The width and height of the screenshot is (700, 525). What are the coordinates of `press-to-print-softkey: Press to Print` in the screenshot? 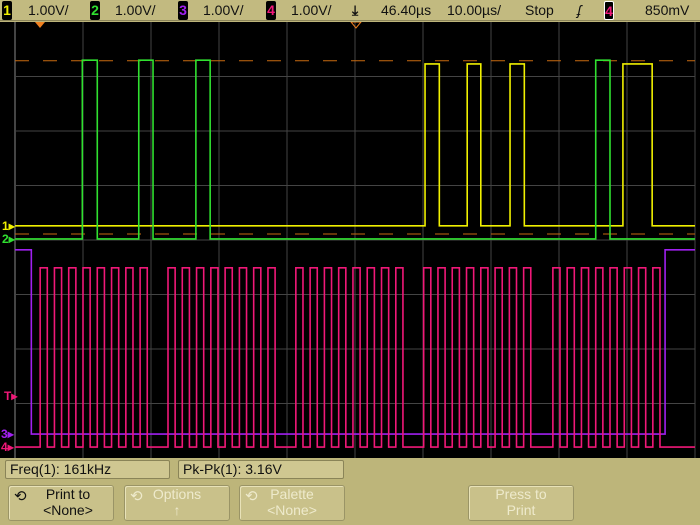 It's located at (521, 503).